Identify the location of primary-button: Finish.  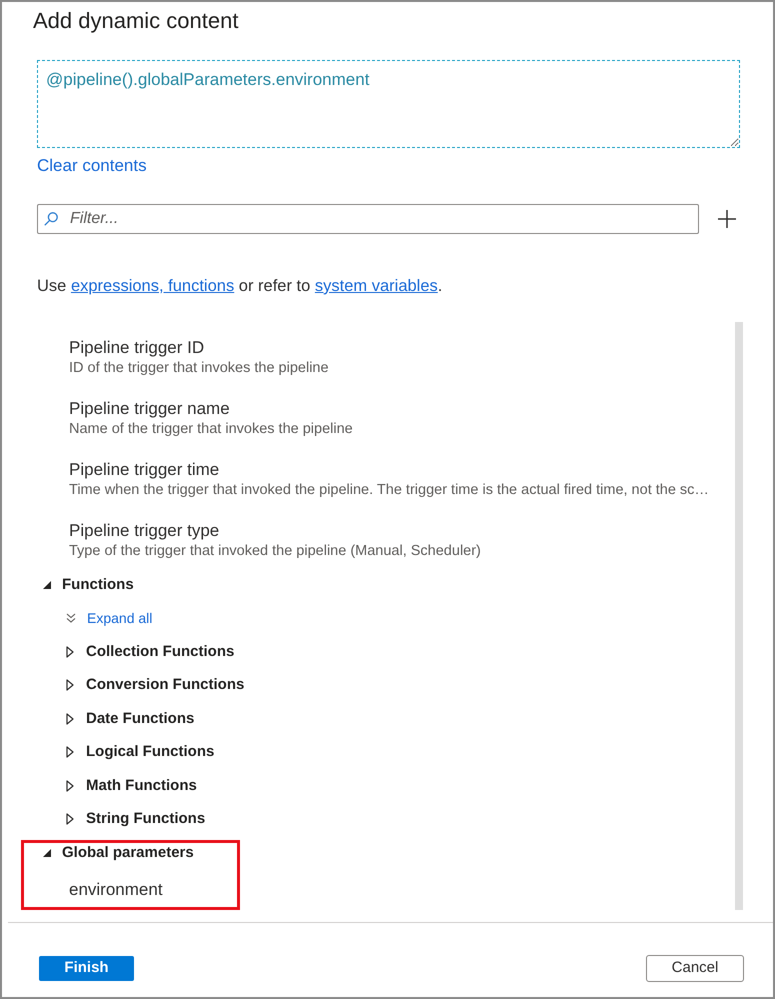
(86, 968).